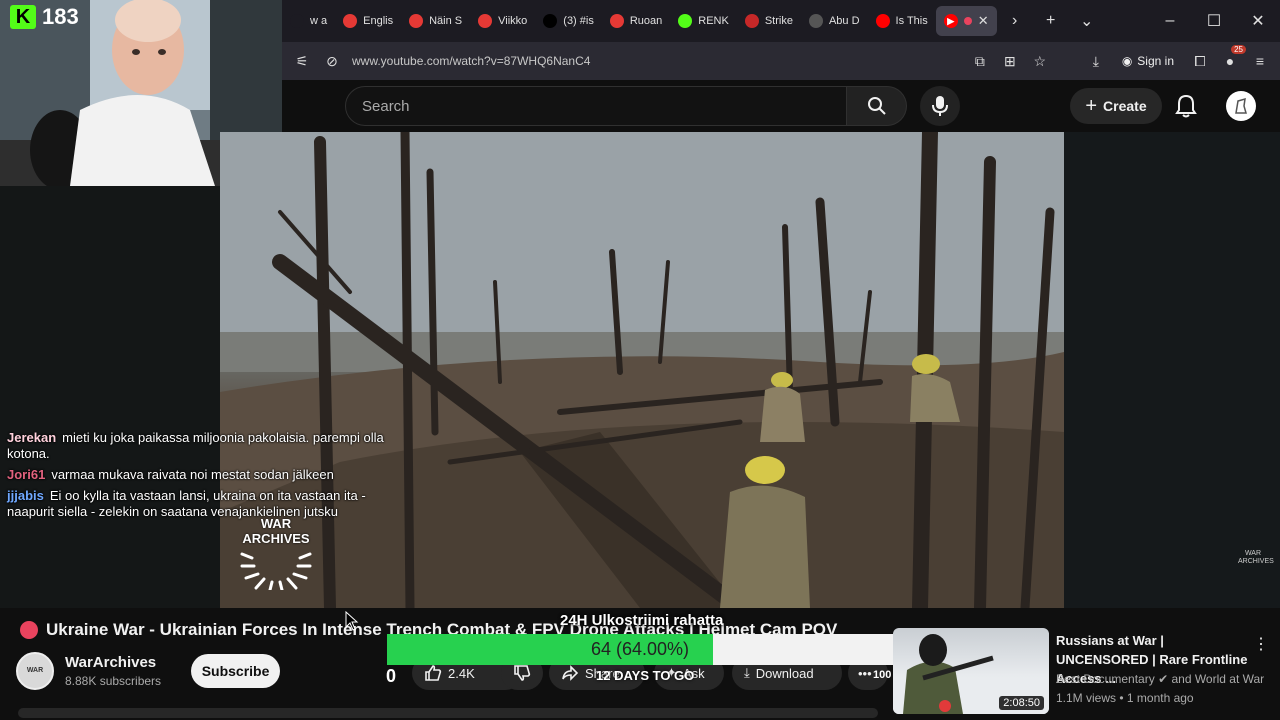 This screenshot has width=1280, height=720. I want to click on recording-dot-icon, so click(967, 21).